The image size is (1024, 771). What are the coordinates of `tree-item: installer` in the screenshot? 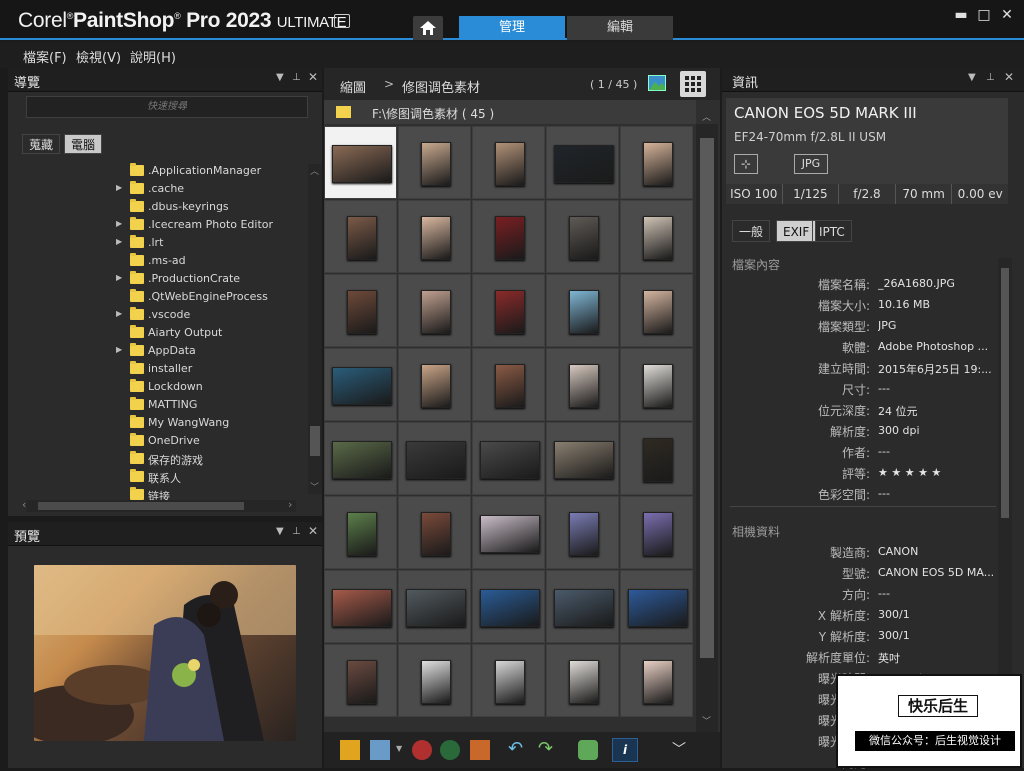 It's located at (211, 369).